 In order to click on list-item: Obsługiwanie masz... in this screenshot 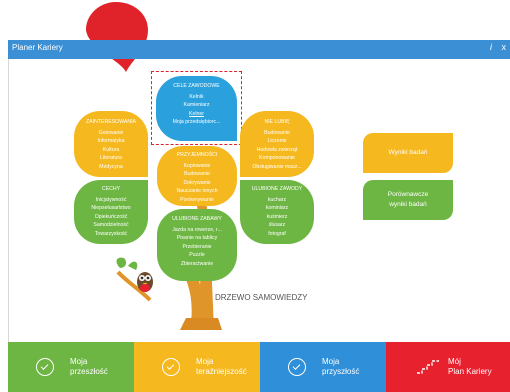, I will do `click(277, 166)`.